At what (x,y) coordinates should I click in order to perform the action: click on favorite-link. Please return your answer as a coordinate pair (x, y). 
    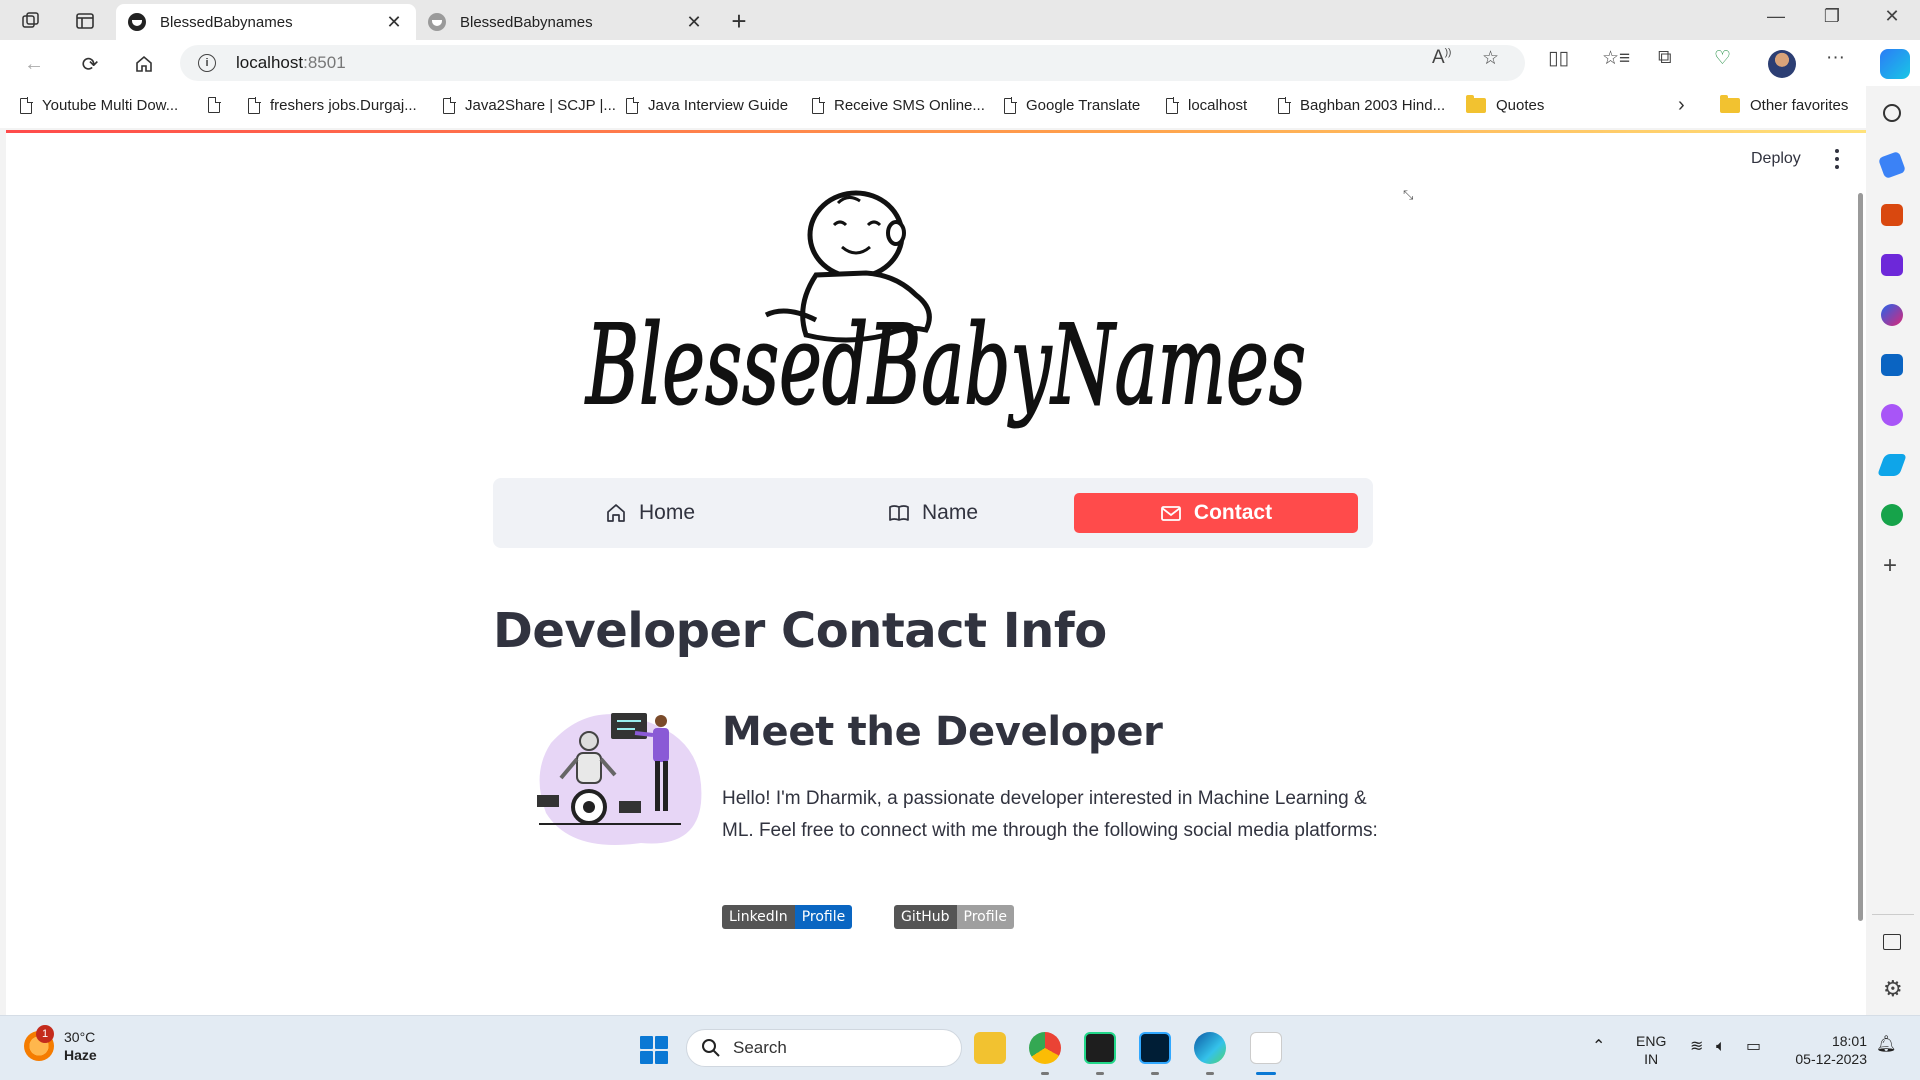
    Looking at the image, I should click on (214, 104).